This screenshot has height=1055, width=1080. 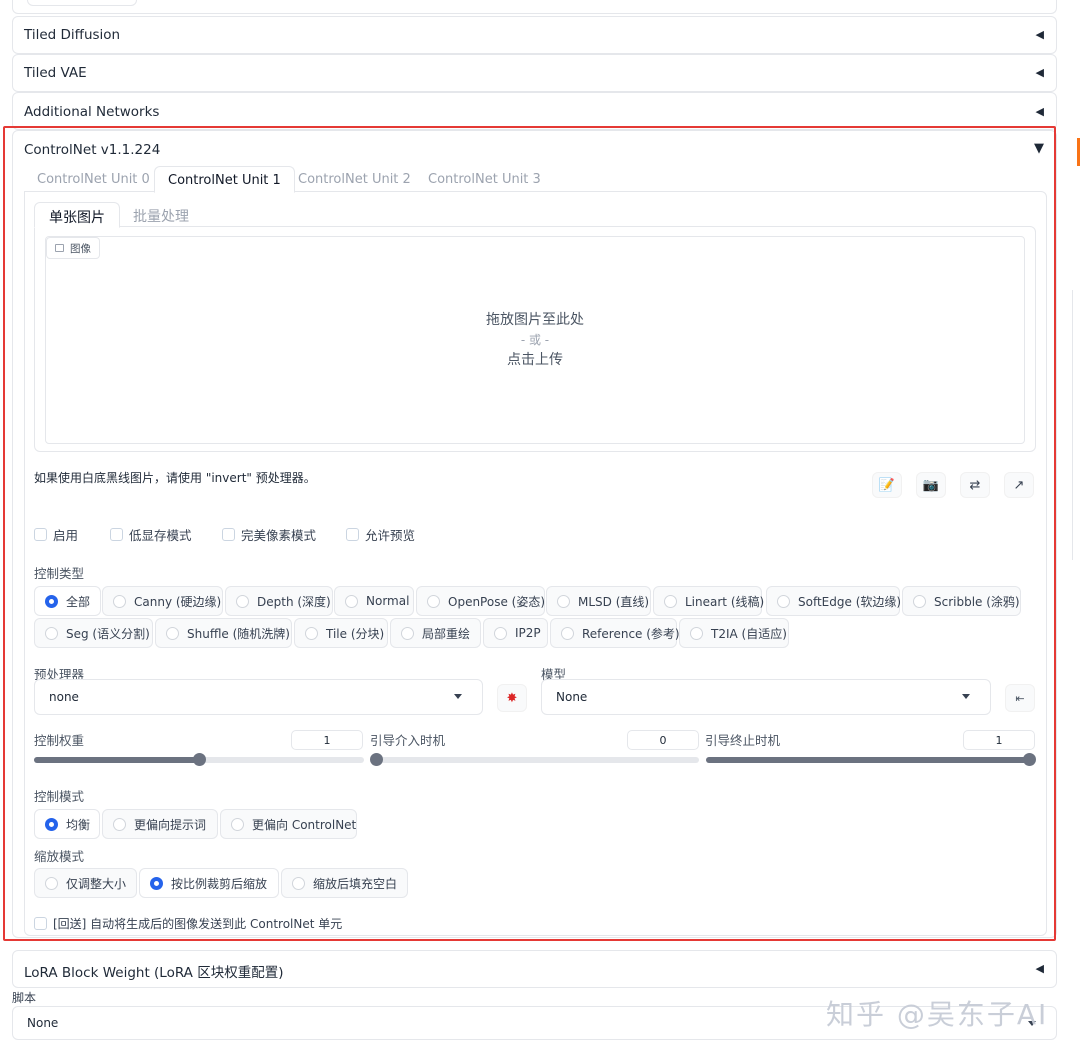 What do you see at coordinates (708, 601) in the screenshot?
I see `radio-type-lineart: Lineart (线稿)` at bounding box center [708, 601].